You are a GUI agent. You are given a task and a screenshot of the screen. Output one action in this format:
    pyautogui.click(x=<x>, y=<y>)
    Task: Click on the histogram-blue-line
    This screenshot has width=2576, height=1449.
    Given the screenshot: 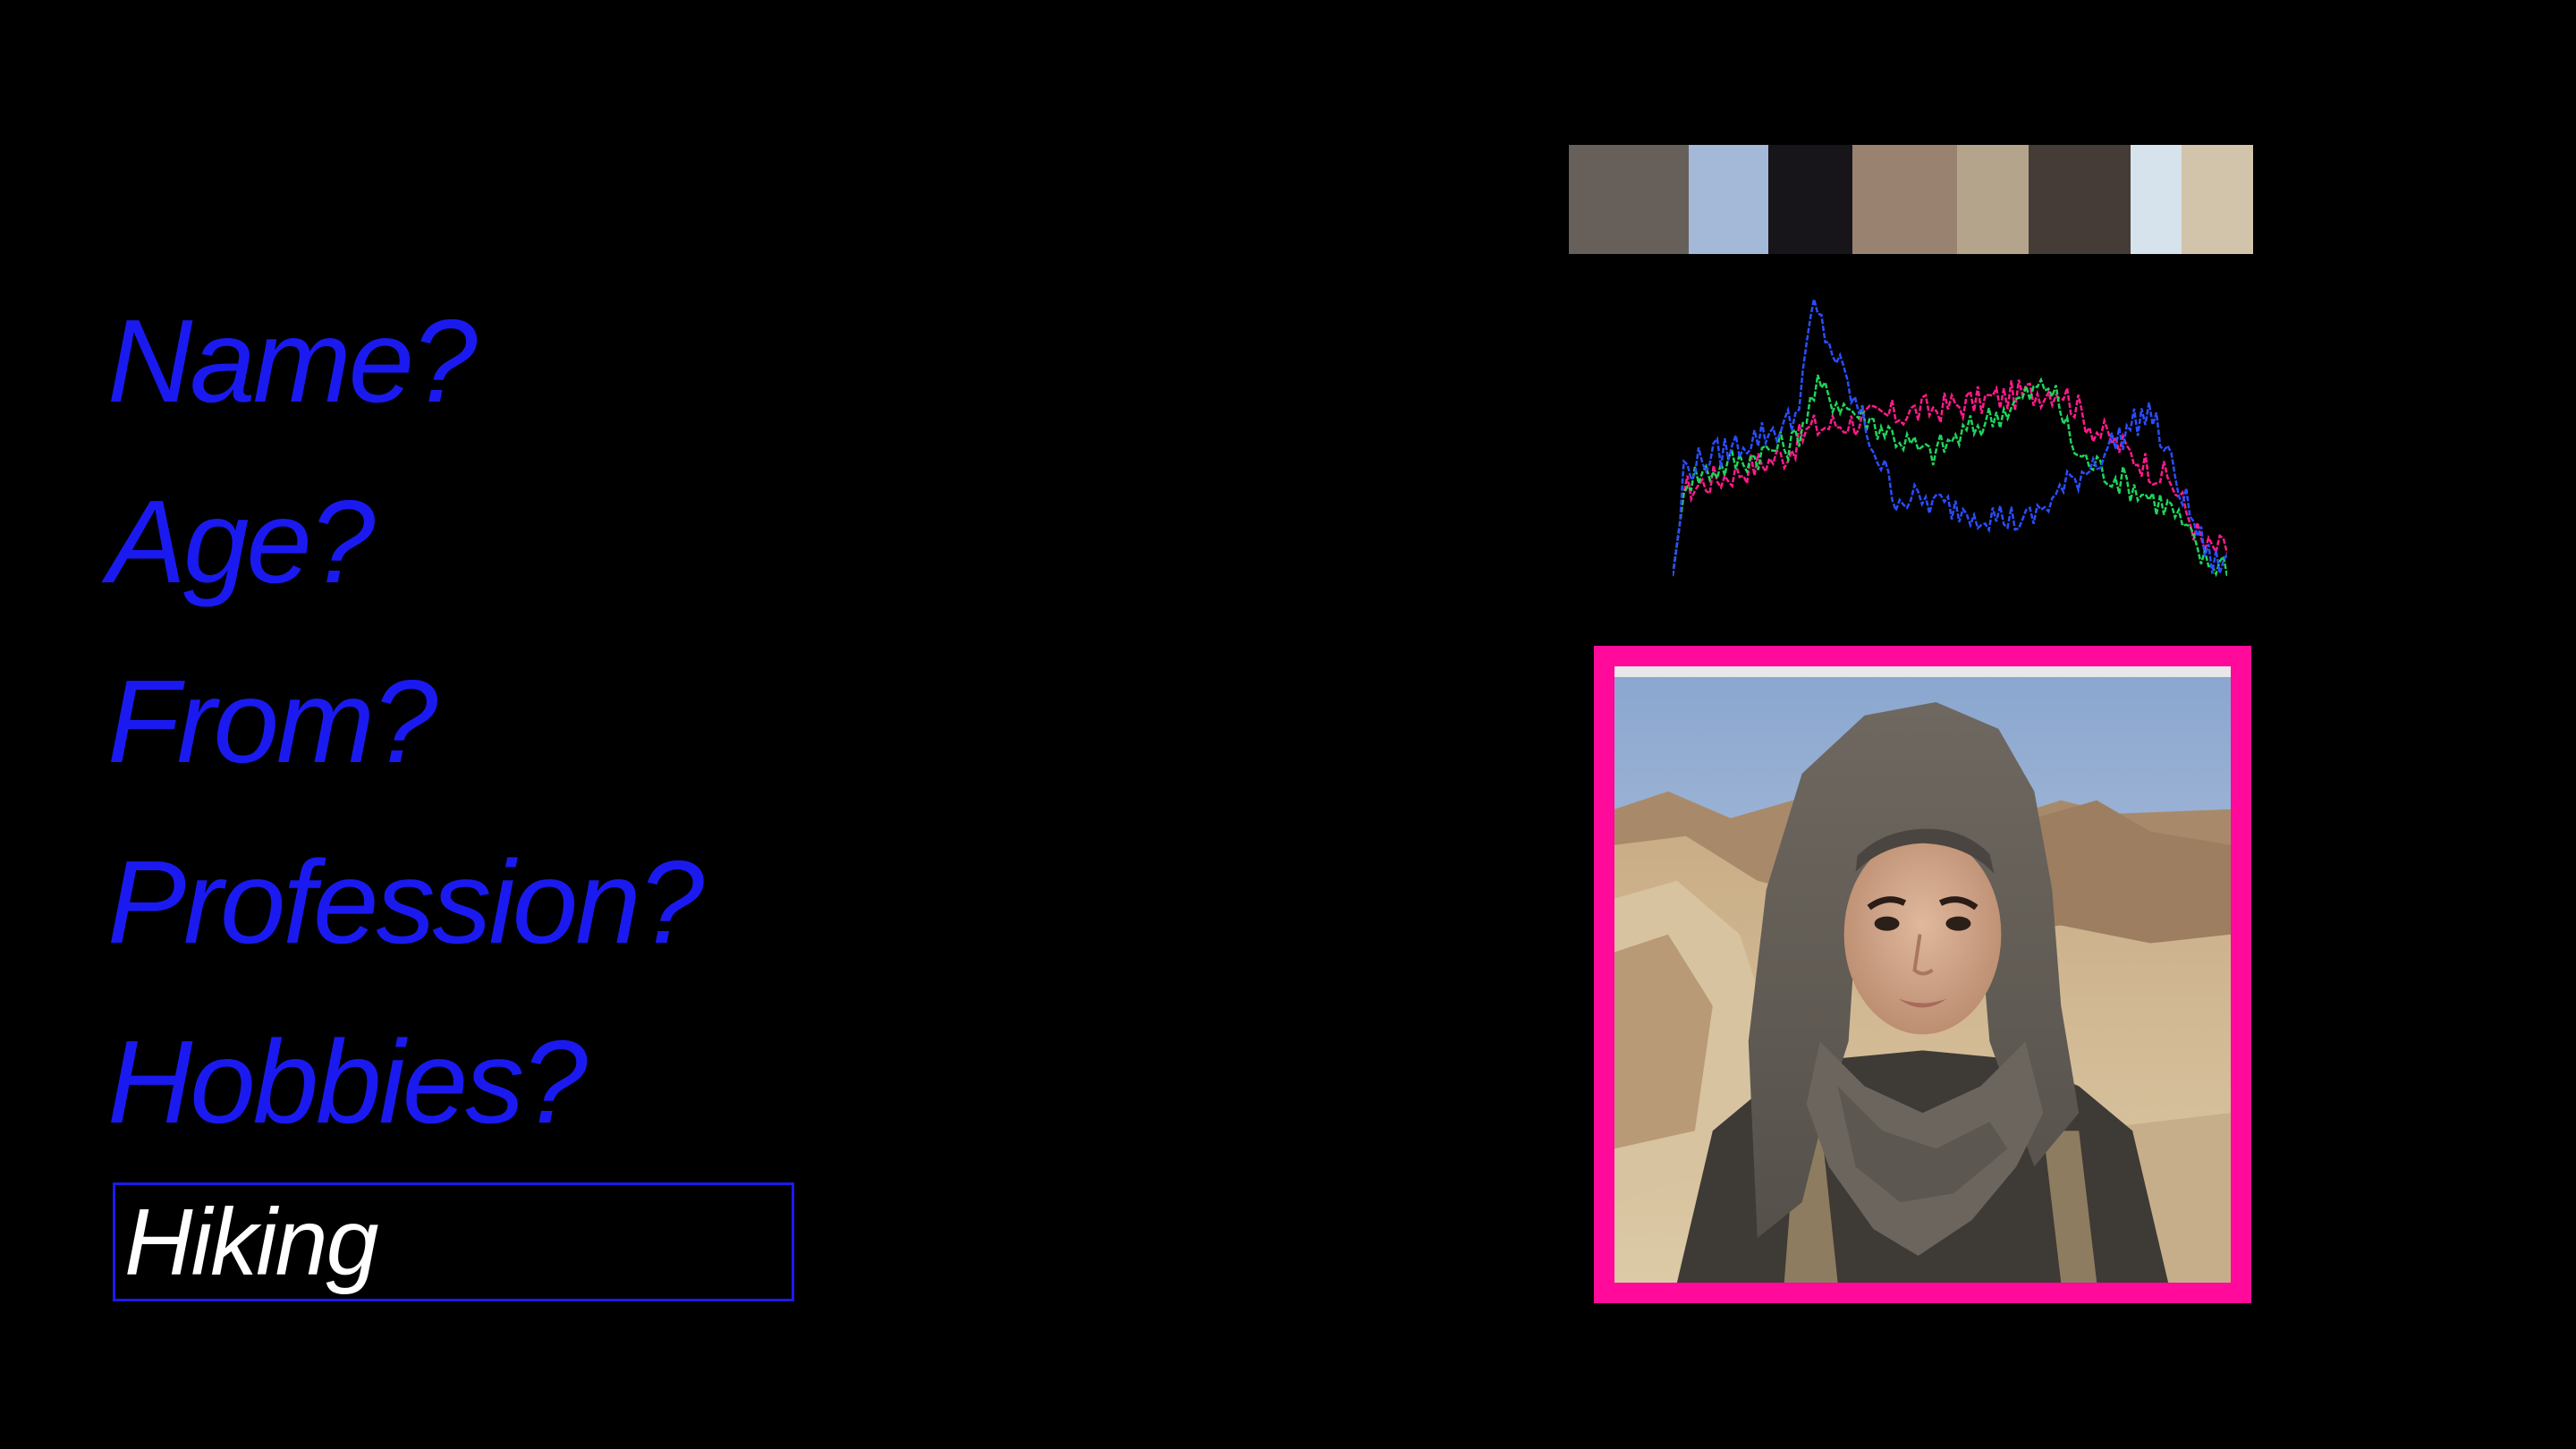 What is the action you would take?
    pyautogui.click(x=1950, y=438)
    